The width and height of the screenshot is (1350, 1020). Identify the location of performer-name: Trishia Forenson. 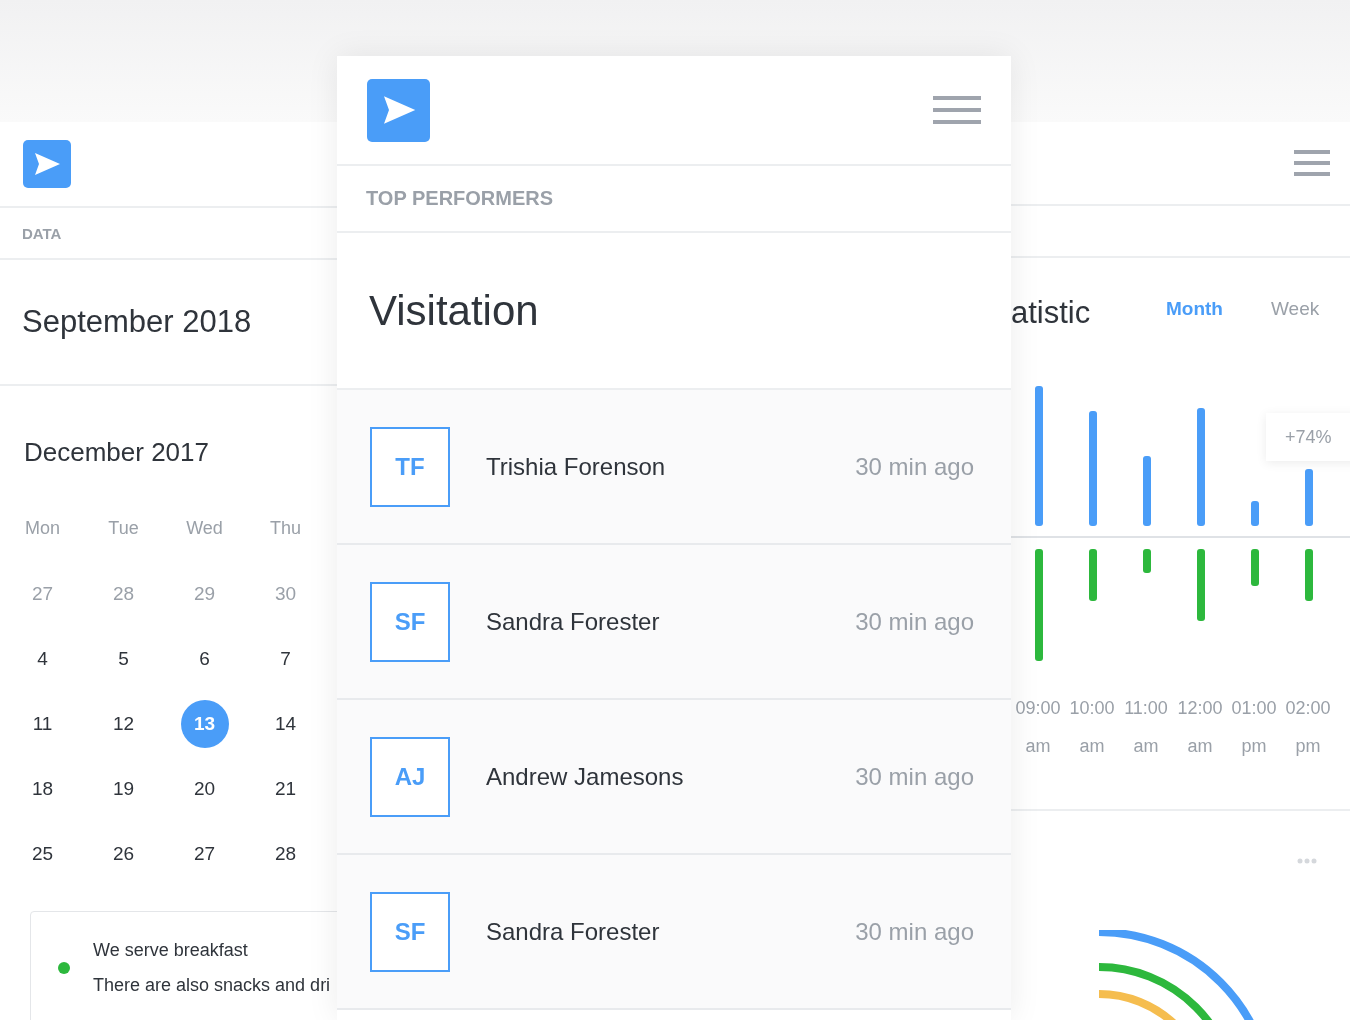
(576, 466).